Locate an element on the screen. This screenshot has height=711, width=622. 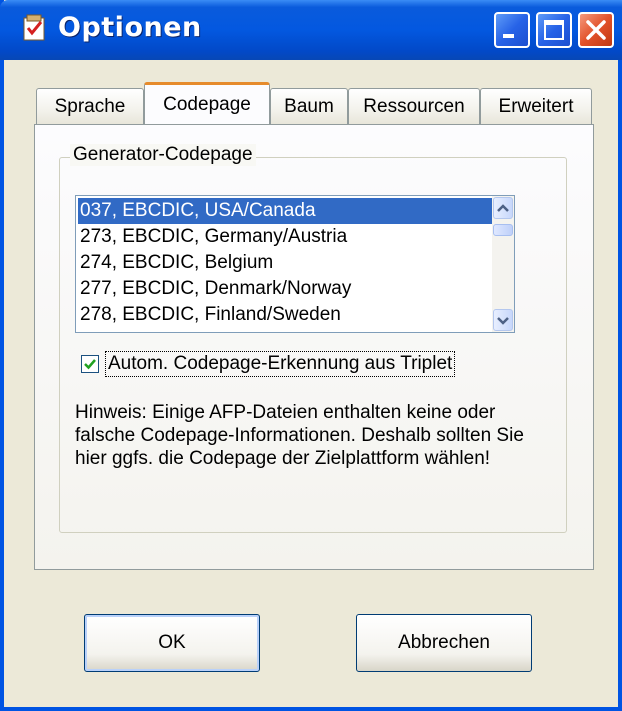
list-item: 277, EBCDIC, Denmark/Norway is located at coordinates (285, 289).